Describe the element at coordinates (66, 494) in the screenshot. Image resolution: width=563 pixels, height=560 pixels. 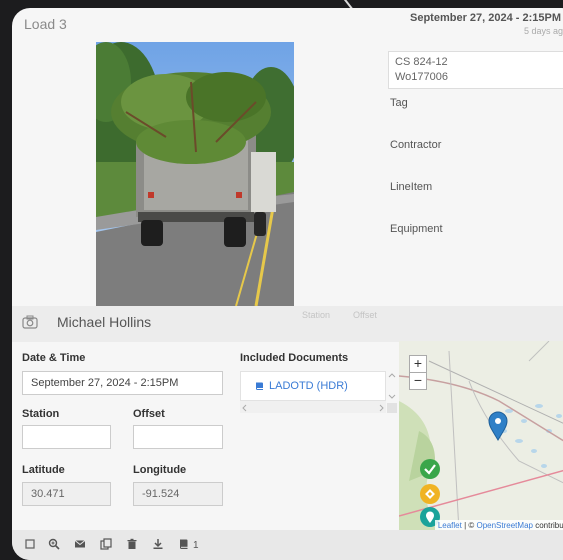
I see `latitude-field: 30.471` at that location.